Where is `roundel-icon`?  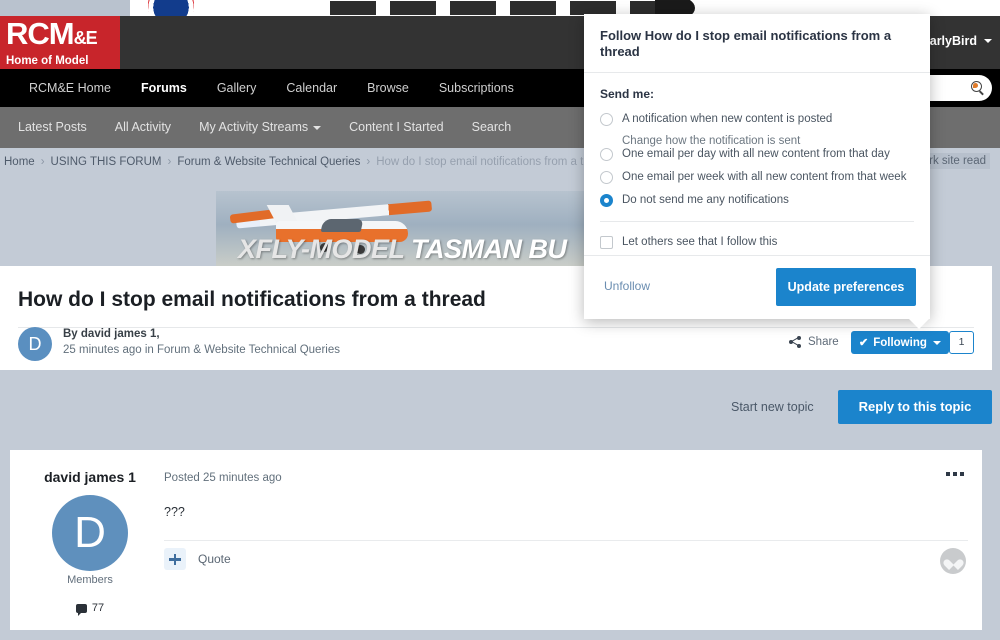
roundel-icon is located at coordinates (171, 8).